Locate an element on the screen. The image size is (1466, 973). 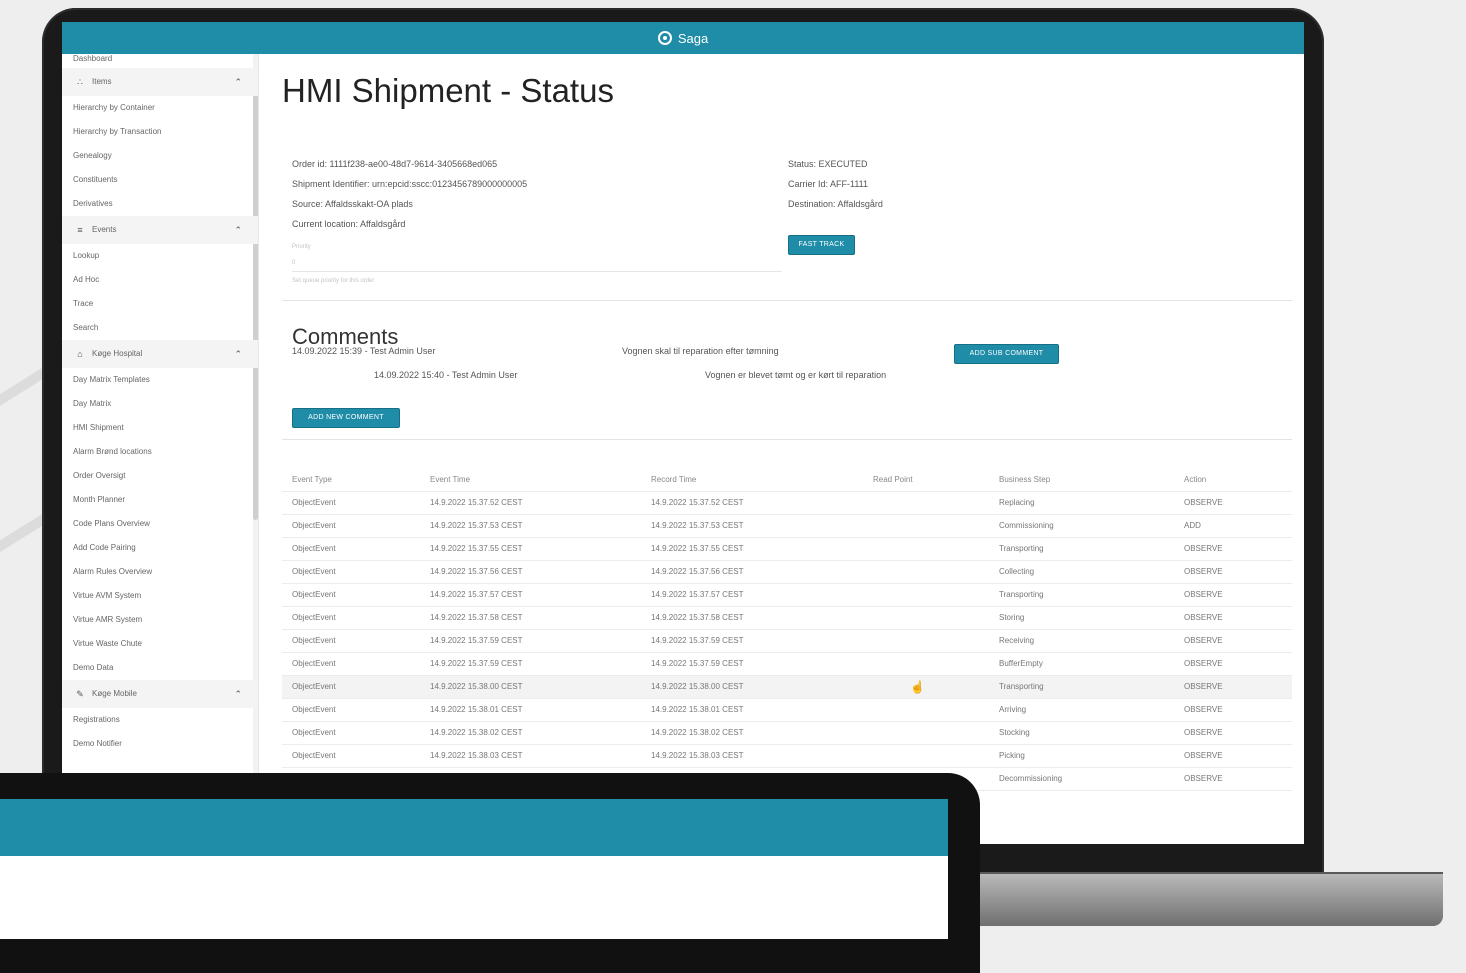
carrier-id: Carrier Id: AFF-1111 is located at coordinates (828, 184).